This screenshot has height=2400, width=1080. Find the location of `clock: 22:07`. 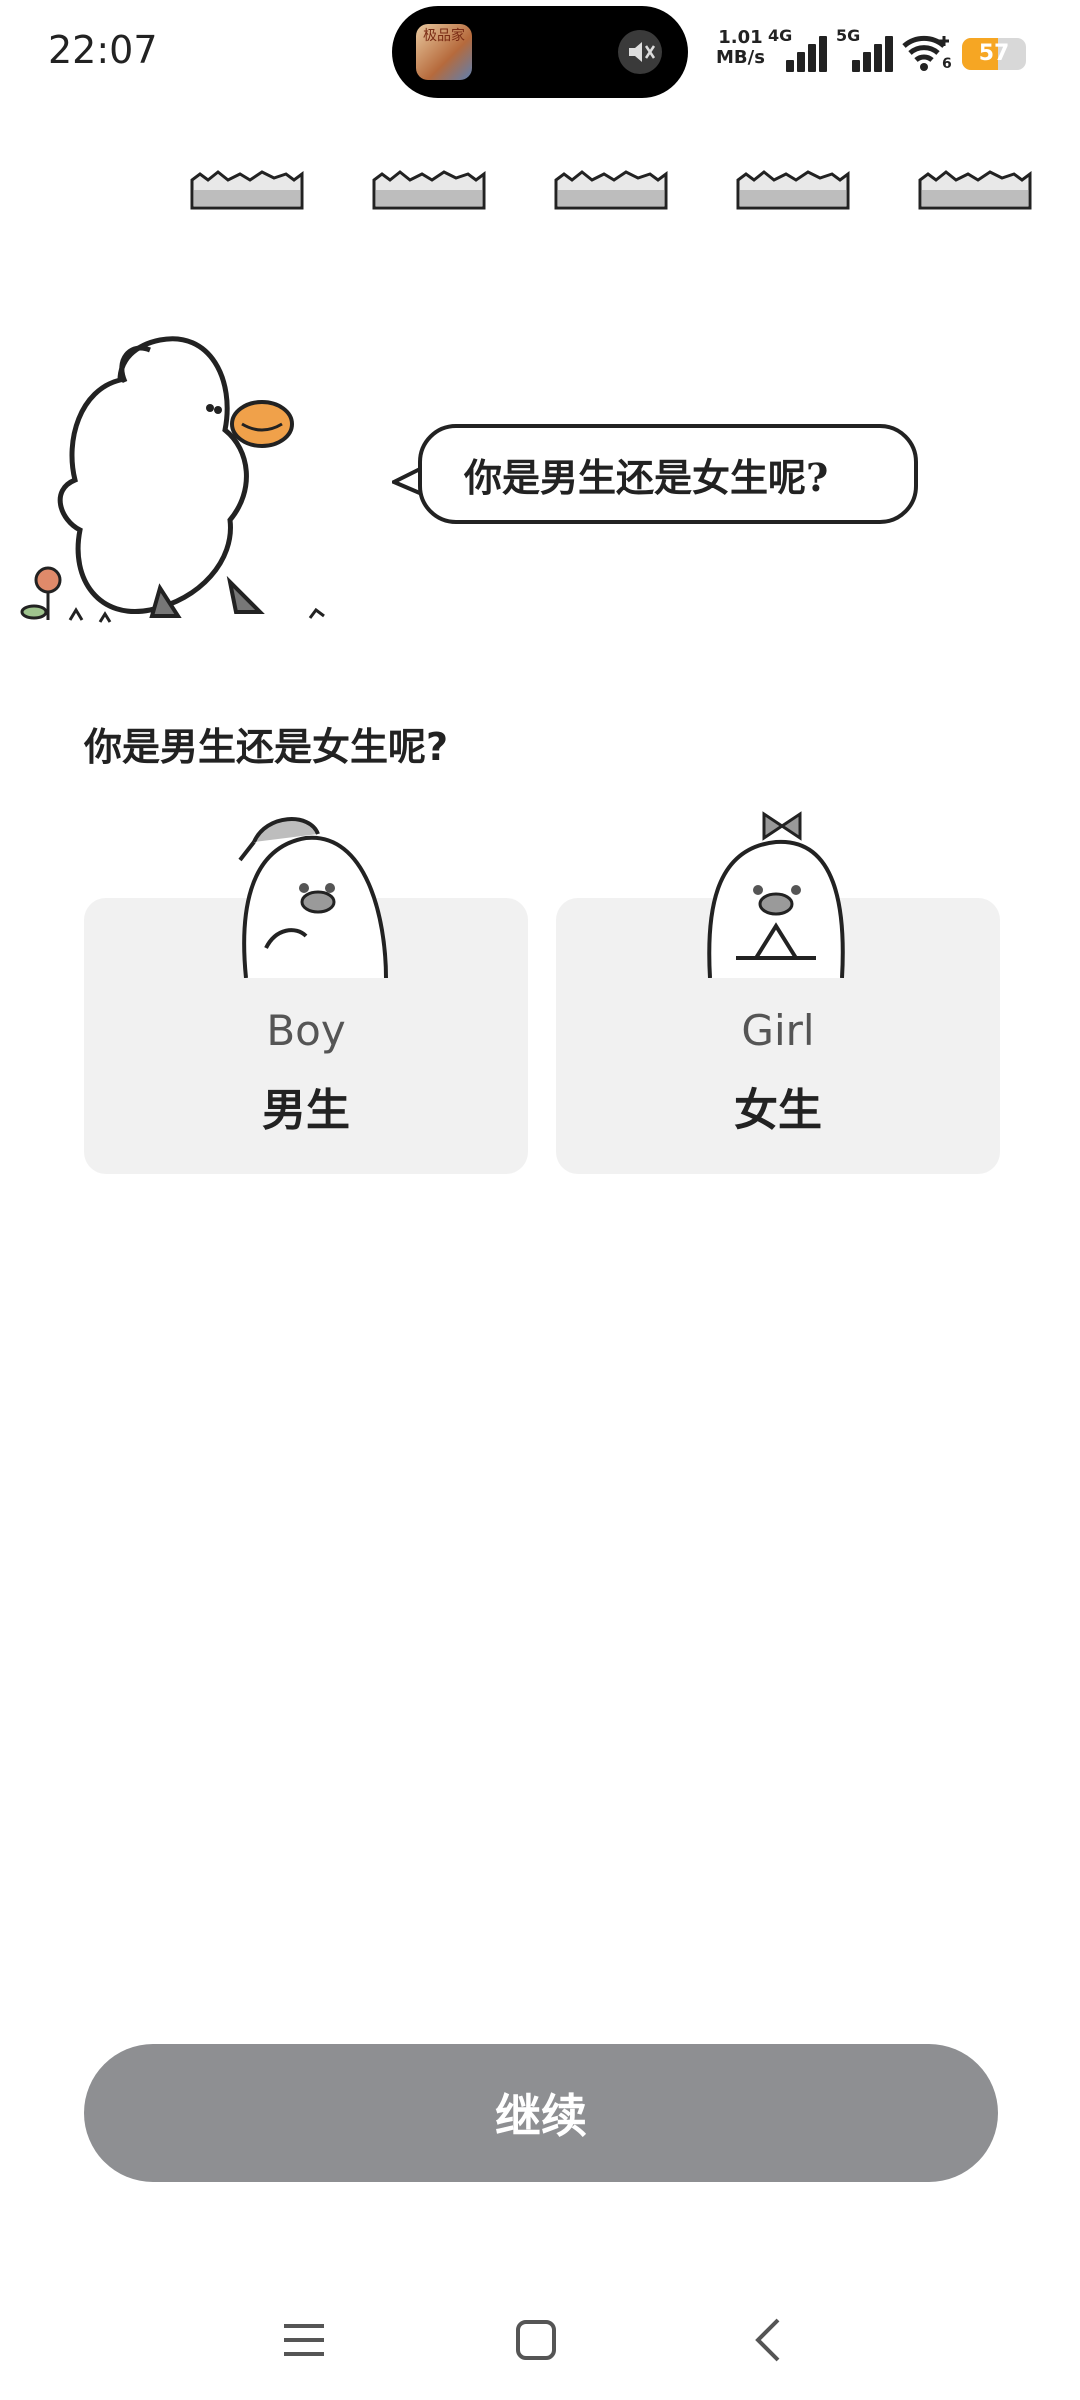

clock: 22:07 is located at coordinates (103, 50).